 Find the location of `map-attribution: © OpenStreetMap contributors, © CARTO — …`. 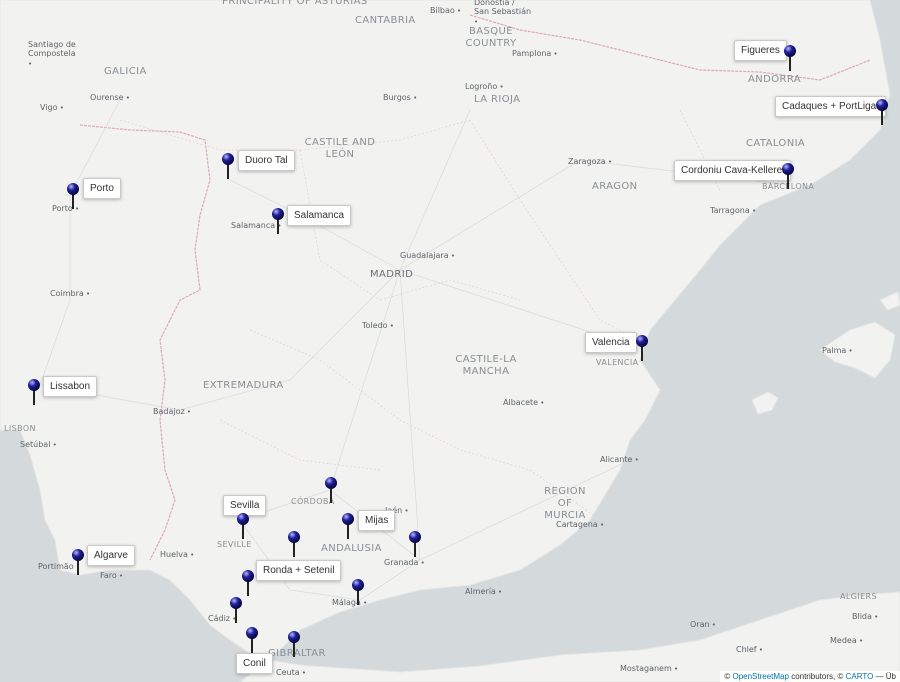

map-attribution: © OpenStreetMap contributors, © CARTO — … is located at coordinates (810, 676).